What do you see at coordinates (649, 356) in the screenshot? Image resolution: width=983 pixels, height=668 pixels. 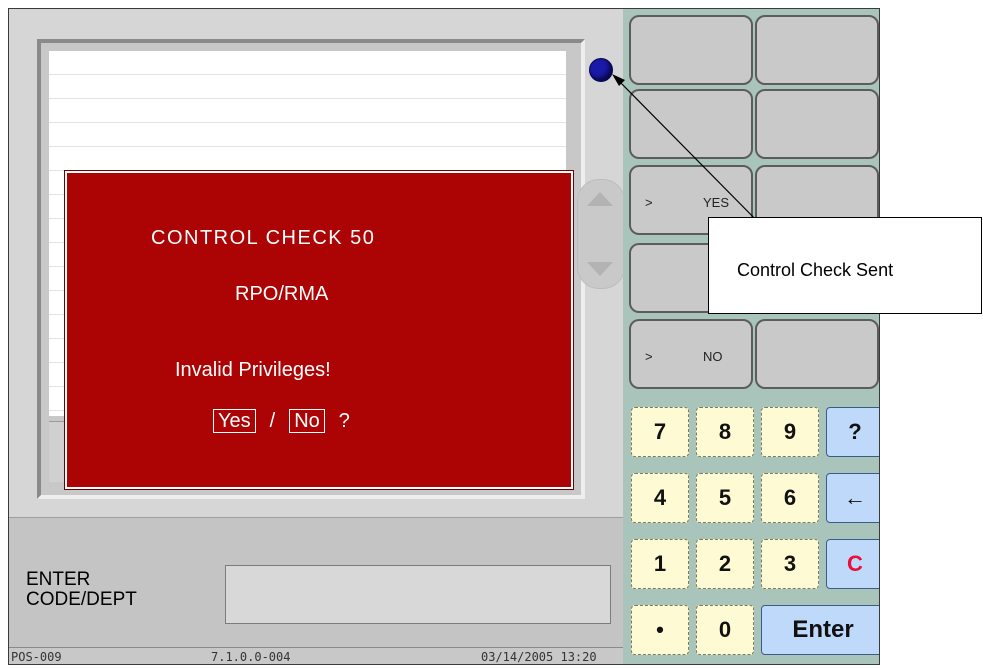 I see `no-key-arrow: >` at bounding box center [649, 356].